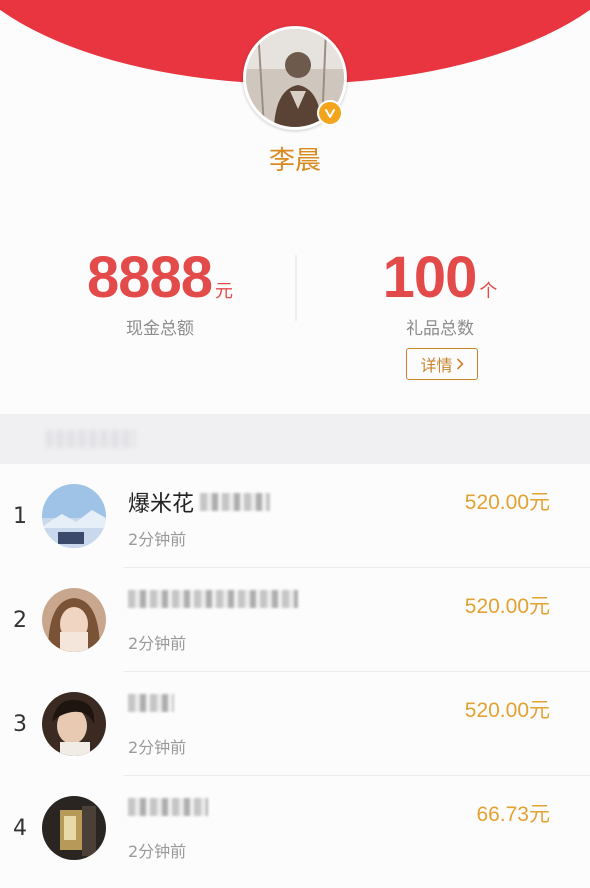 This screenshot has width=590, height=888. What do you see at coordinates (430, 277) in the screenshot?
I see `gift-total-value: 100` at bounding box center [430, 277].